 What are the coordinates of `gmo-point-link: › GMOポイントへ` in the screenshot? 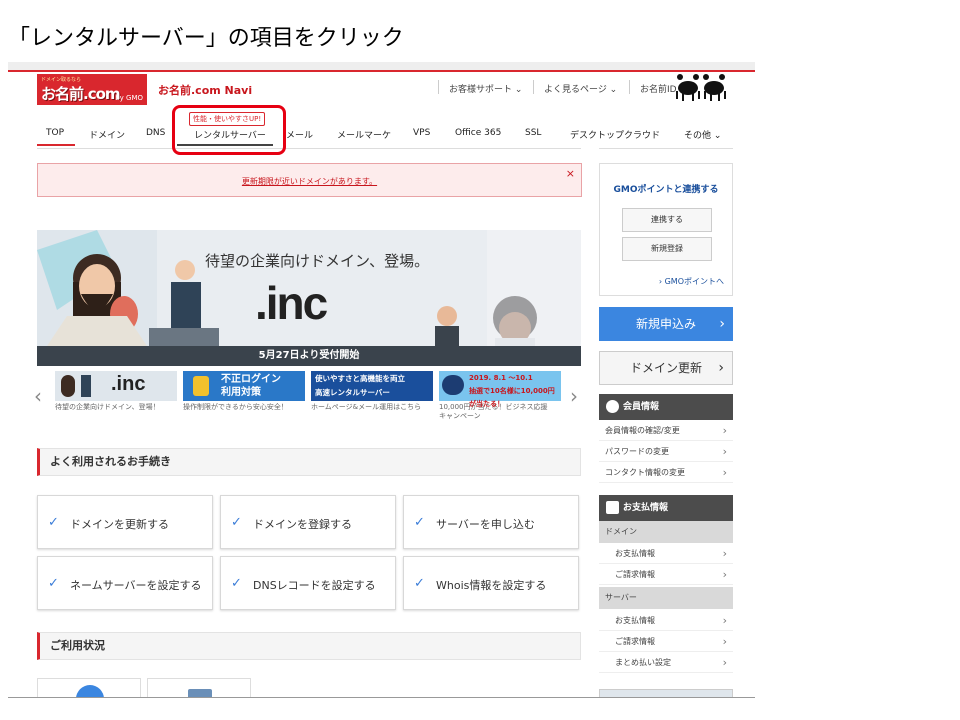 It's located at (691, 281).